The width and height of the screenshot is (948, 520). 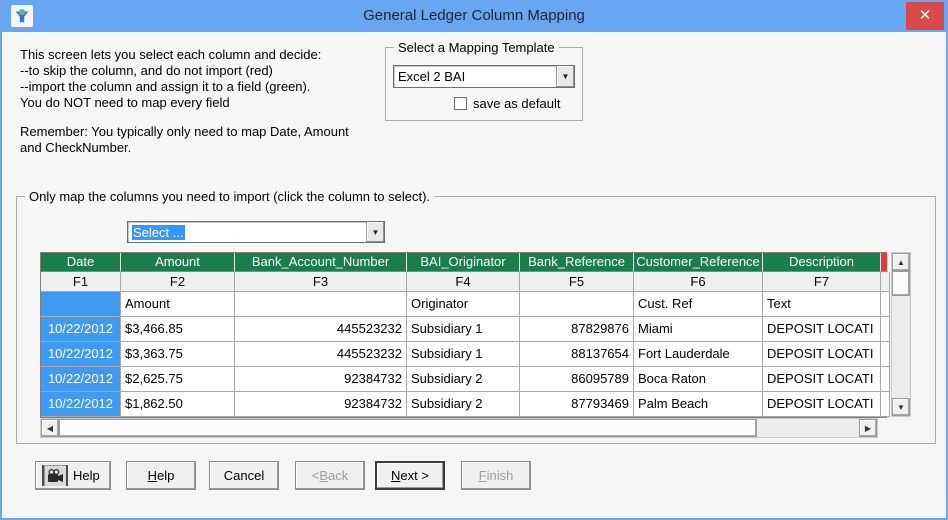 I want to click on grid-row: Amount Originator Cust. Ref Text, so click(x=465, y=304).